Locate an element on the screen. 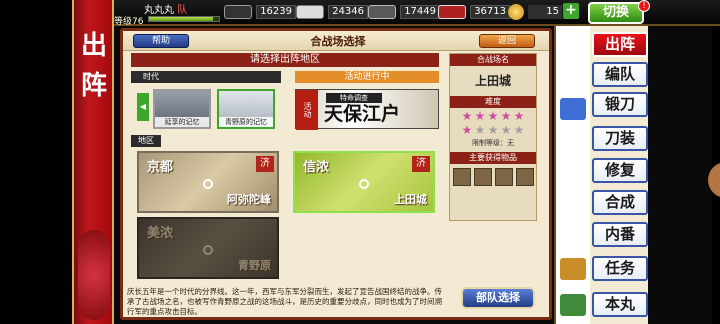 The height and width of the screenshot is (324, 720). era-section-label: 时代 is located at coordinates (206, 77).